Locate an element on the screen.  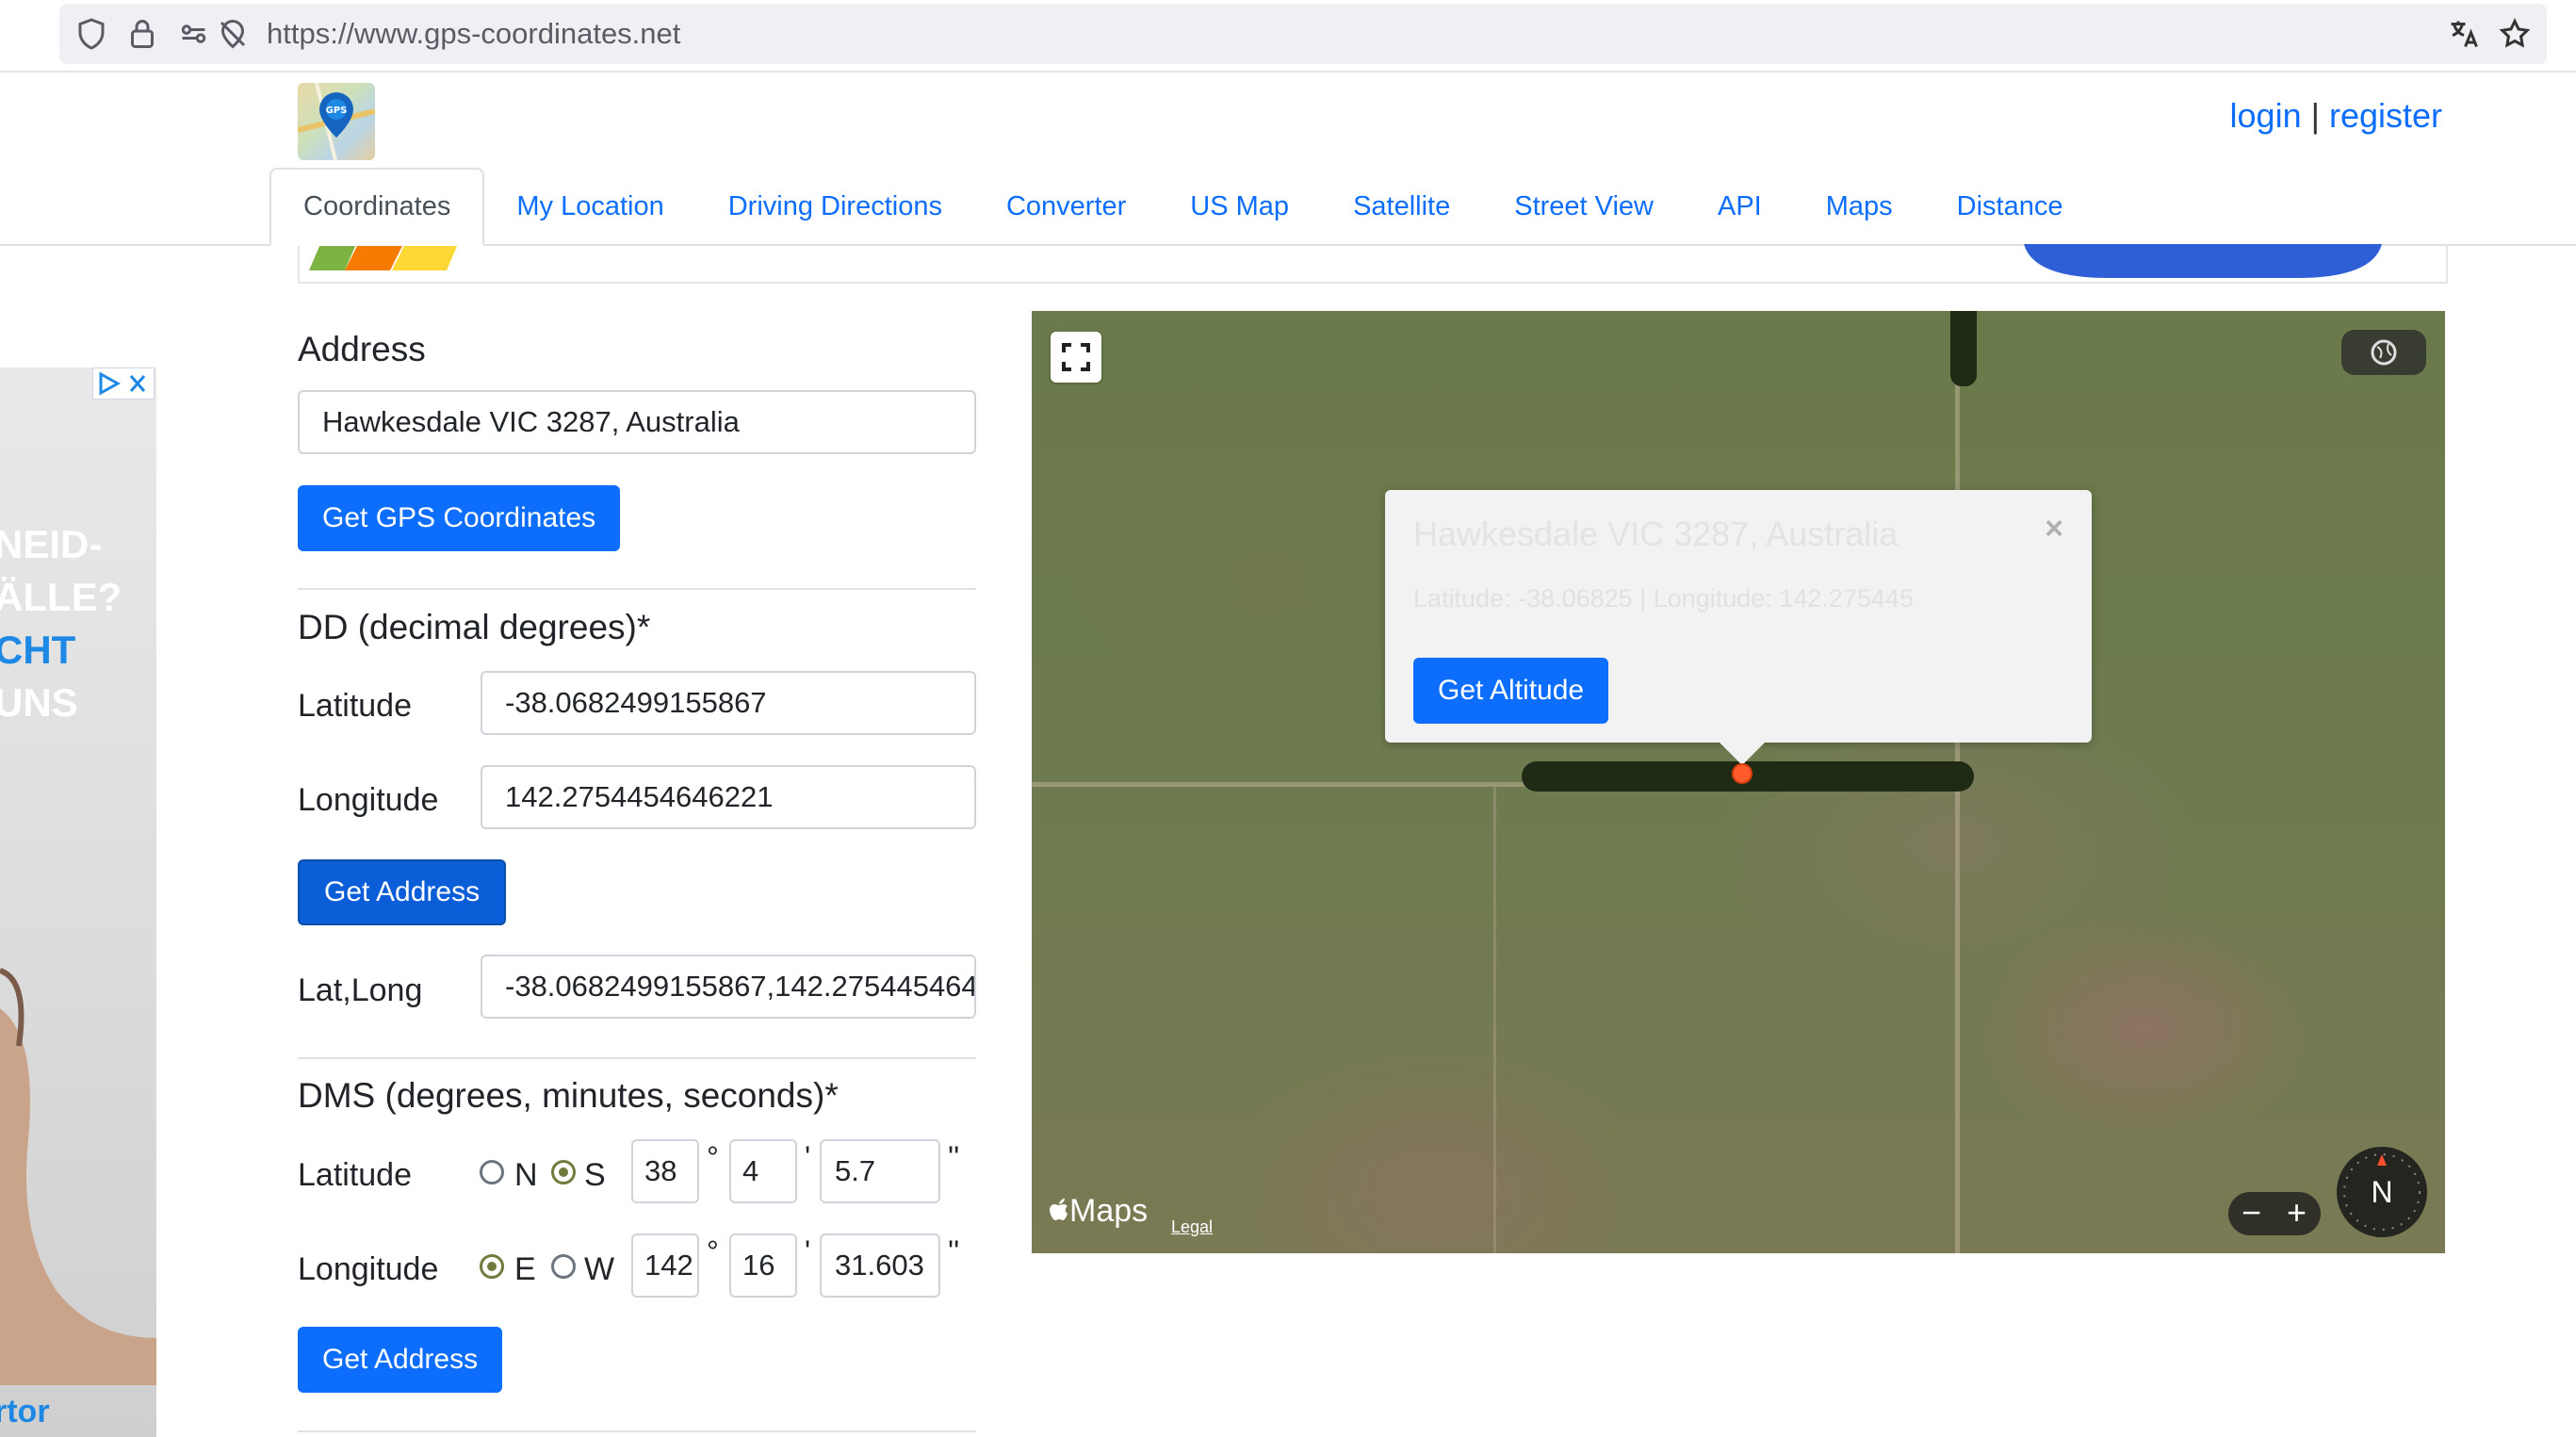
compass-north-label: N is located at coordinates (2382, 1192).